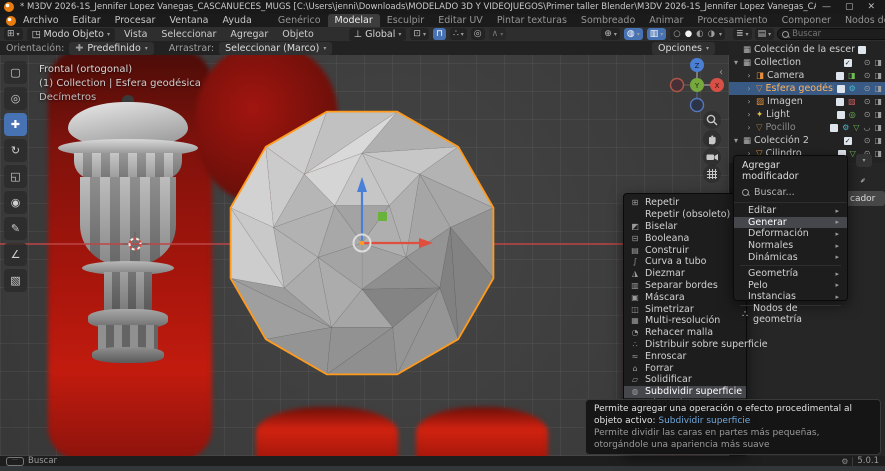 The image size is (885, 471). Describe the element at coordinates (532, 20) in the screenshot. I see `workspace-tab: Pintar texturas` at that location.